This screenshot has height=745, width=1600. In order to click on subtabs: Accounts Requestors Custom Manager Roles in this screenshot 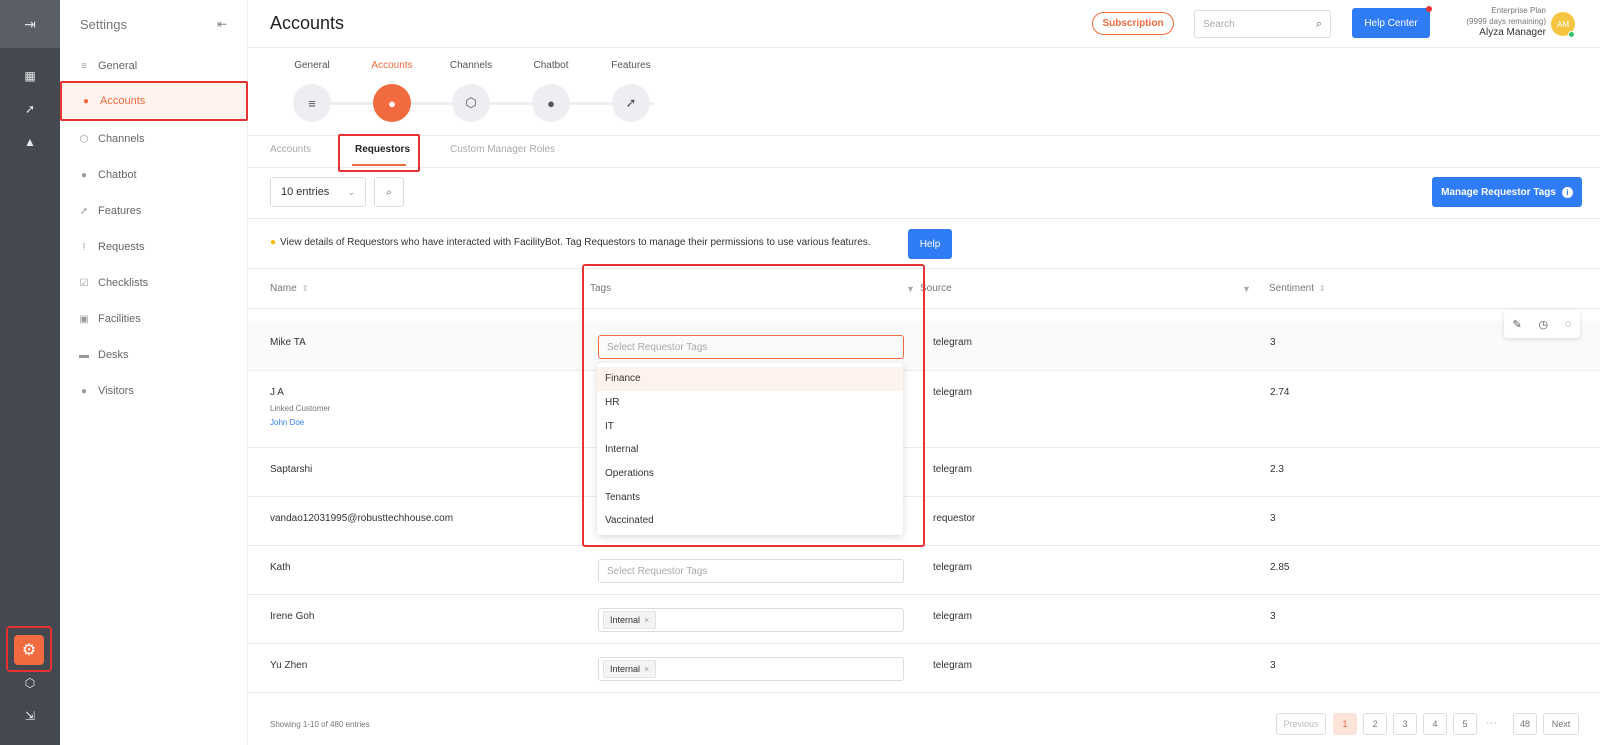, I will do `click(924, 153)`.